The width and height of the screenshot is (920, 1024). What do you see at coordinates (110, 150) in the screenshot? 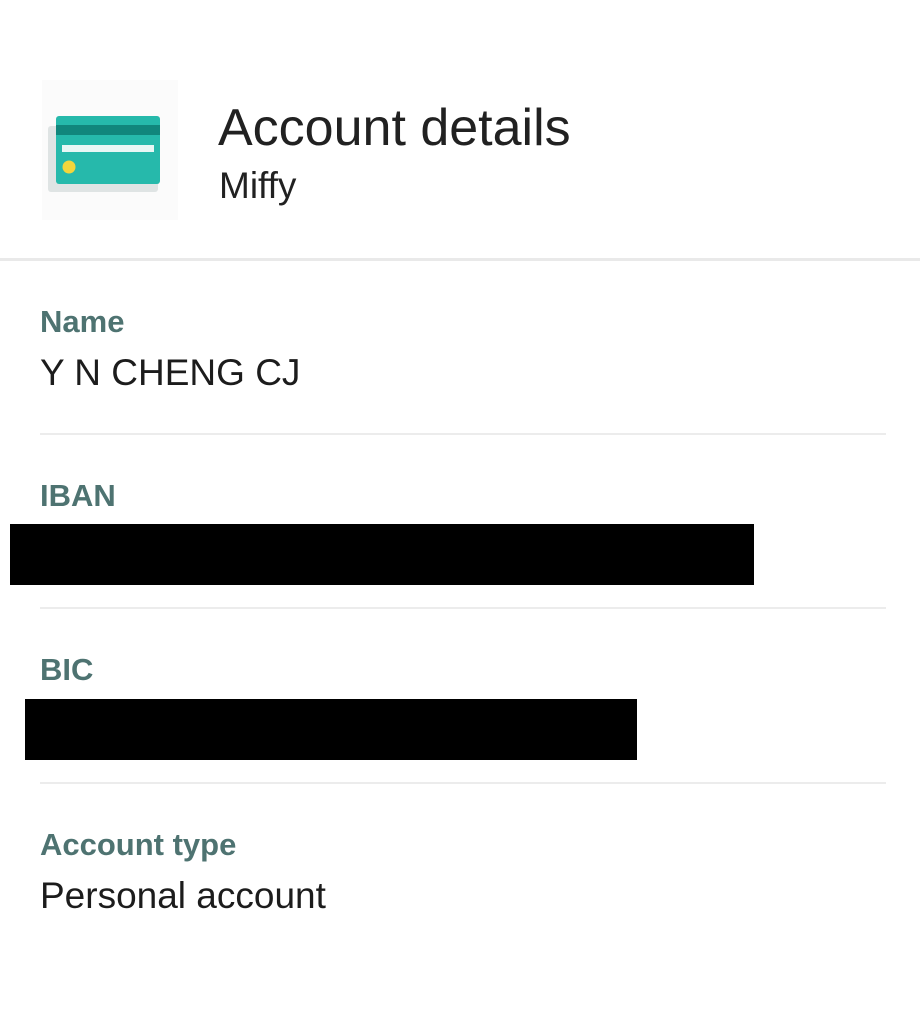
I see `credit-card-icon` at bounding box center [110, 150].